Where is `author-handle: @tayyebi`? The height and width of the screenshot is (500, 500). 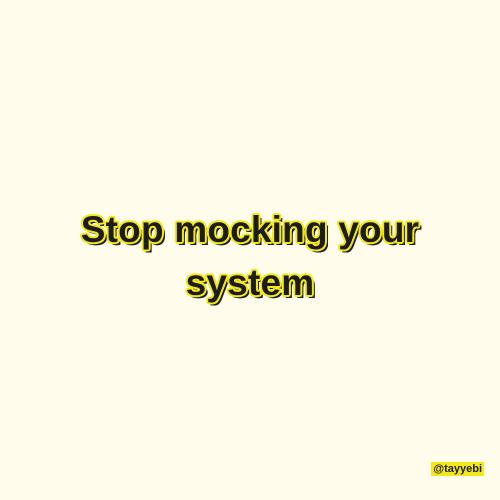 author-handle: @tayyebi is located at coordinates (457, 469).